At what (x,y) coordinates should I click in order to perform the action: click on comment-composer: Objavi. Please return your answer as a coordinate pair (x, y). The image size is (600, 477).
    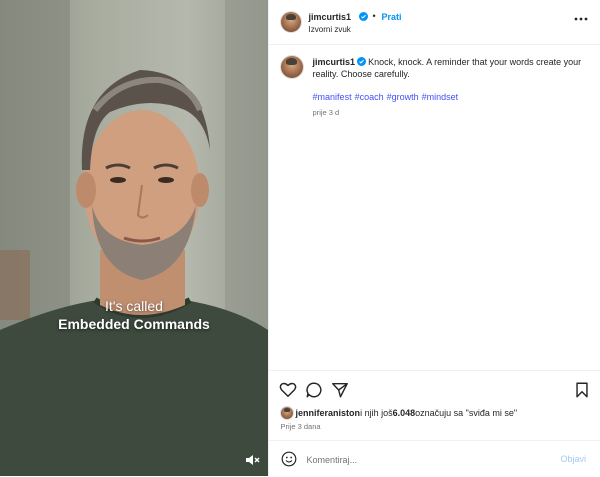
    Looking at the image, I should click on (434, 458).